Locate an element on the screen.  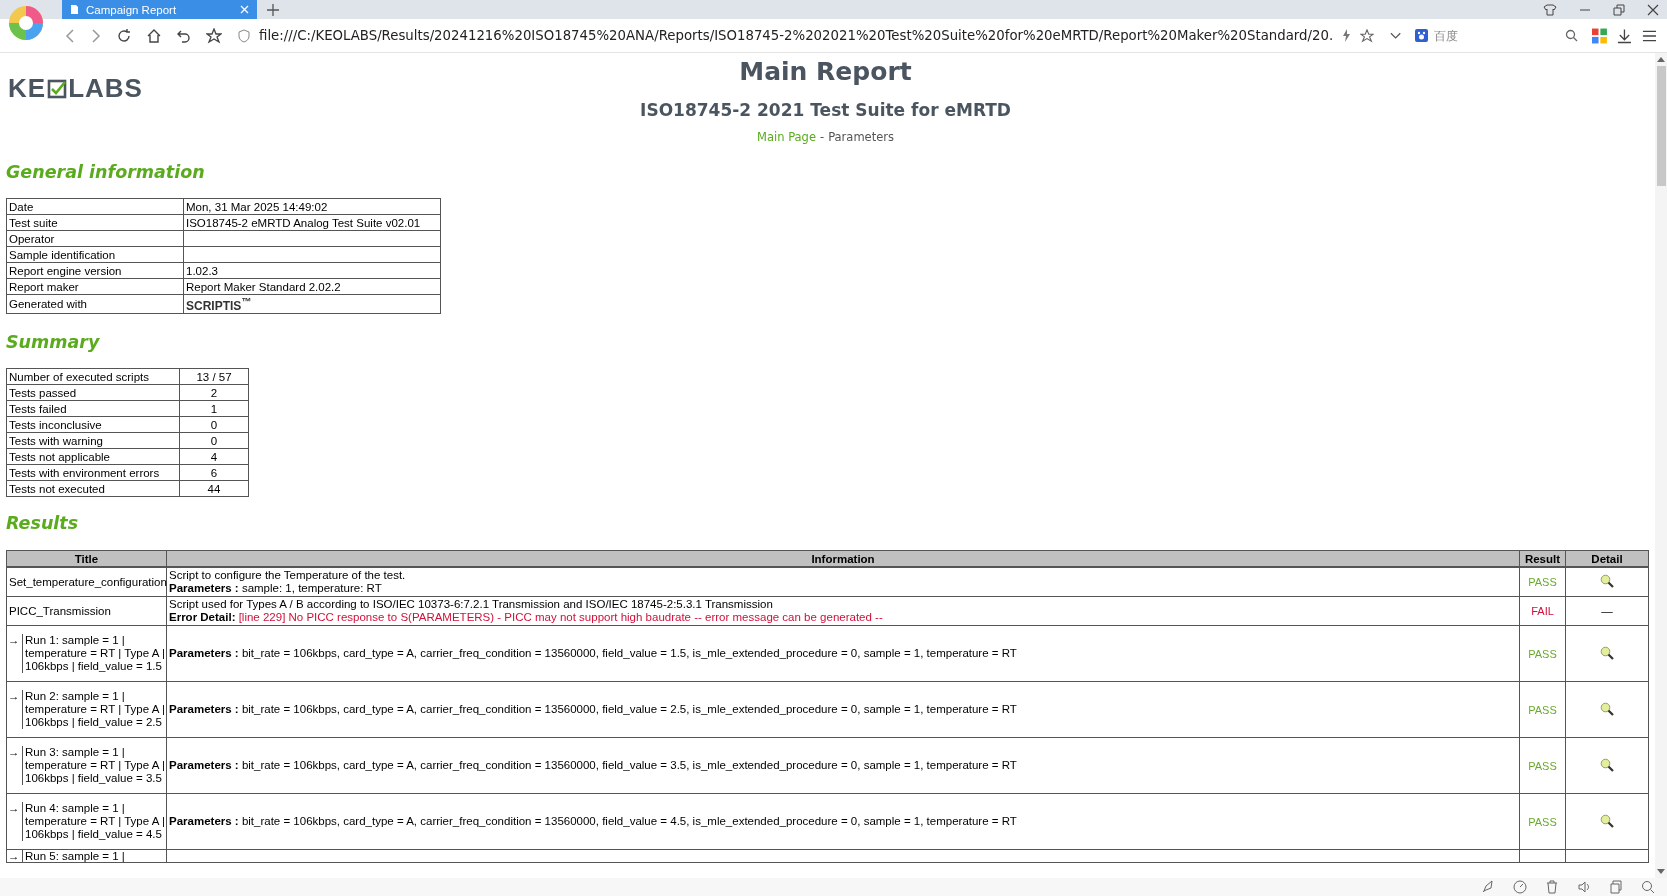
script-description: Script used for Types A / B according to ISO/IEC 10373-6:7.2.1 Transmission and ISO/IEC 18745-2:5.3.1 Transmission is located at coordinates (471, 604).